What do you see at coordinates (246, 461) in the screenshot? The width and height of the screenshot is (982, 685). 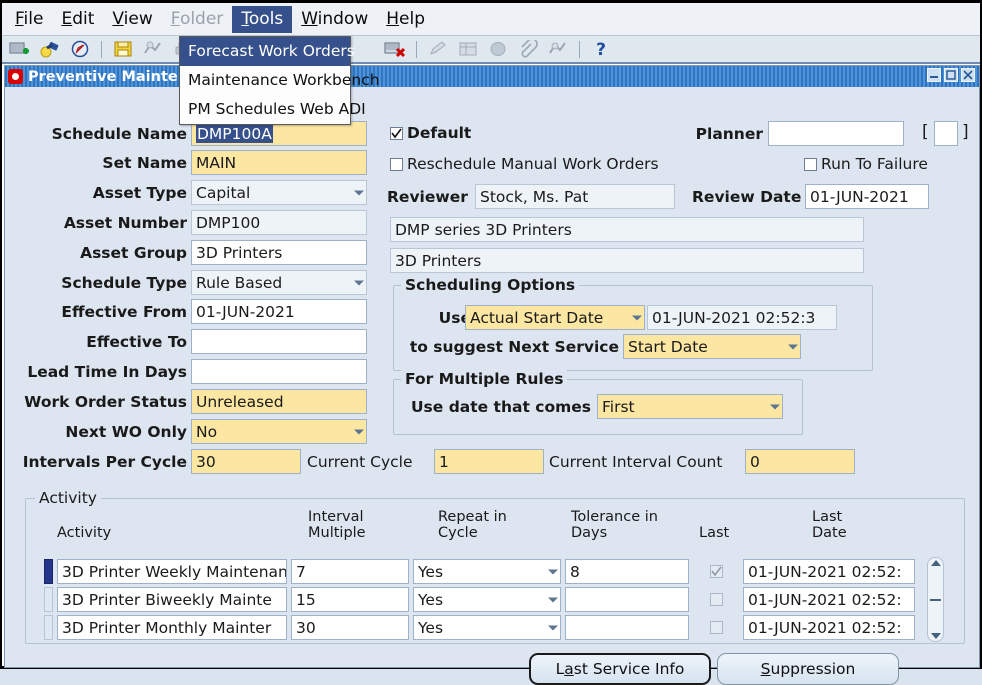 I see `intervals-per-cycle-field: 30` at bounding box center [246, 461].